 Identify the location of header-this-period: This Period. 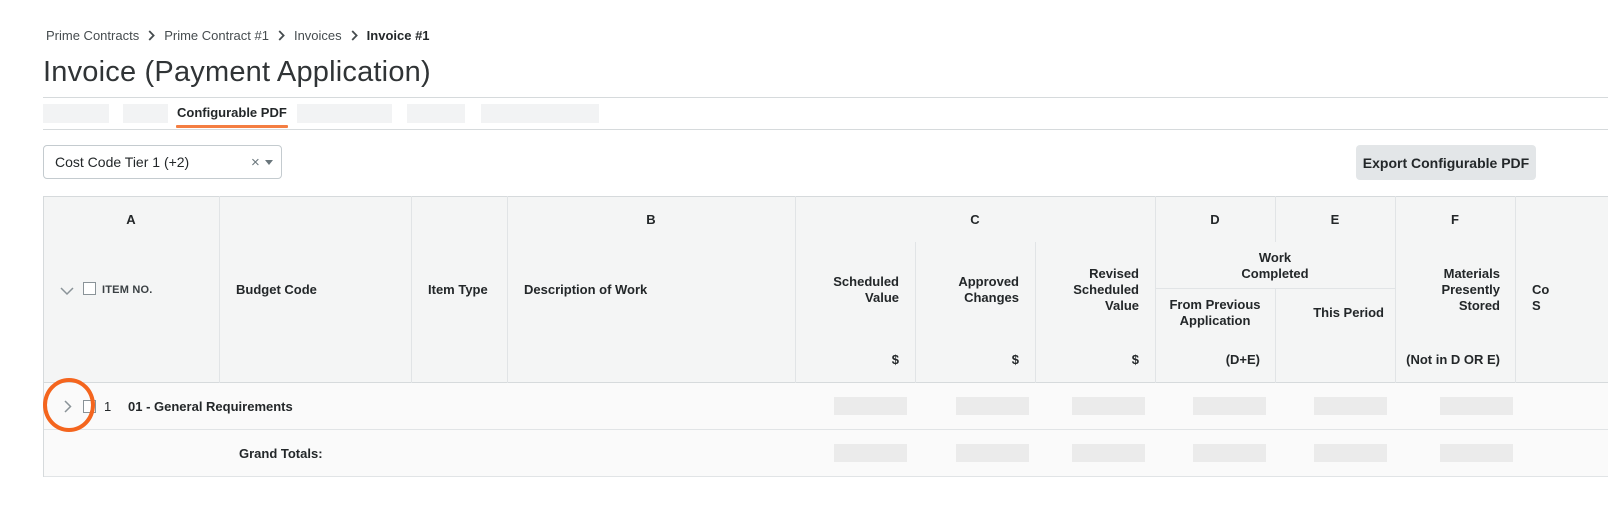
(1329, 313).